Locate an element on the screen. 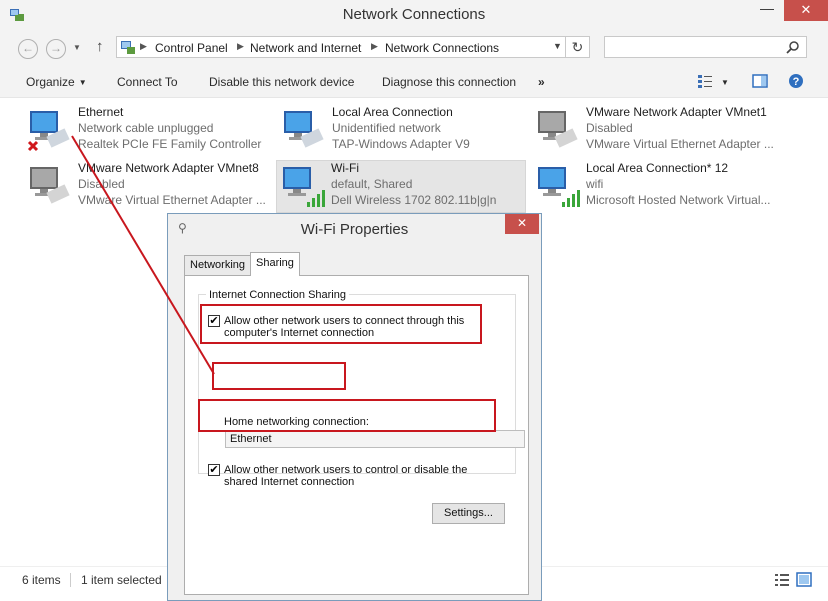 The image size is (828, 601). connection-device: TAP-Windows Adapter V9 is located at coordinates (401, 144).